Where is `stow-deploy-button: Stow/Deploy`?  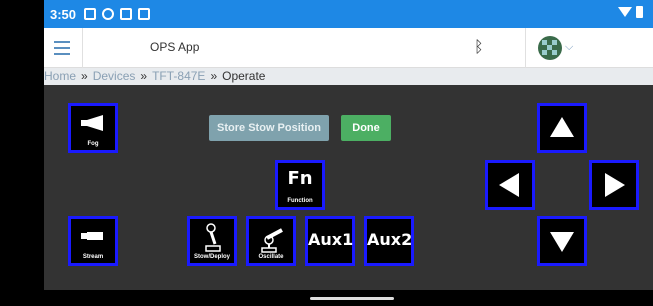 stow-deploy-button: Stow/Deploy is located at coordinates (212, 241).